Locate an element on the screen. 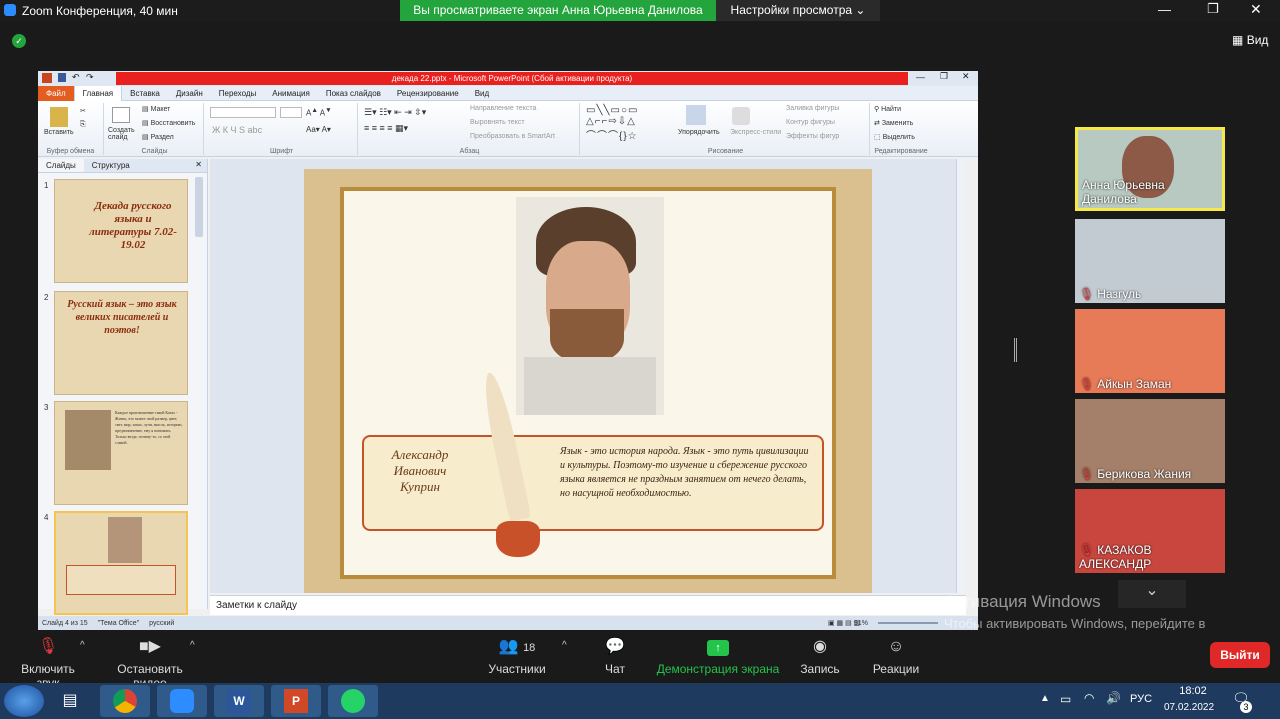 This screenshot has width=1280, height=719. splitter-handle is located at coordinates (1015, 350).